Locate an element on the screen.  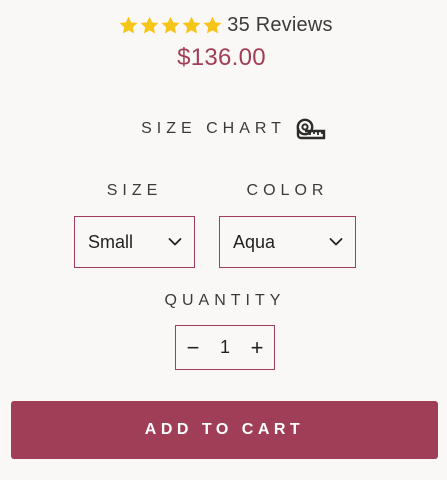
size-chart-label: SIZE CHART is located at coordinates (213, 128).